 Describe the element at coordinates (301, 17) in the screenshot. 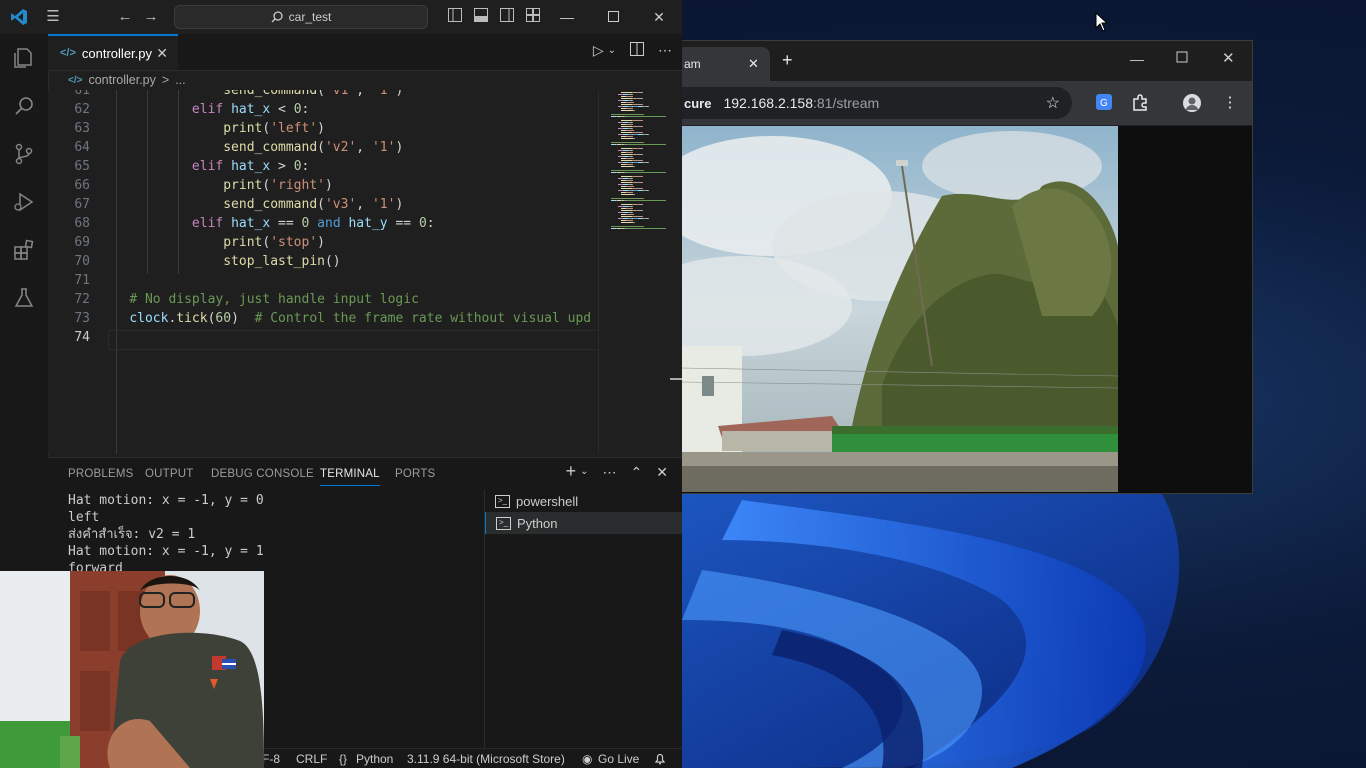

I see `command-center-search: car_test` at that location.